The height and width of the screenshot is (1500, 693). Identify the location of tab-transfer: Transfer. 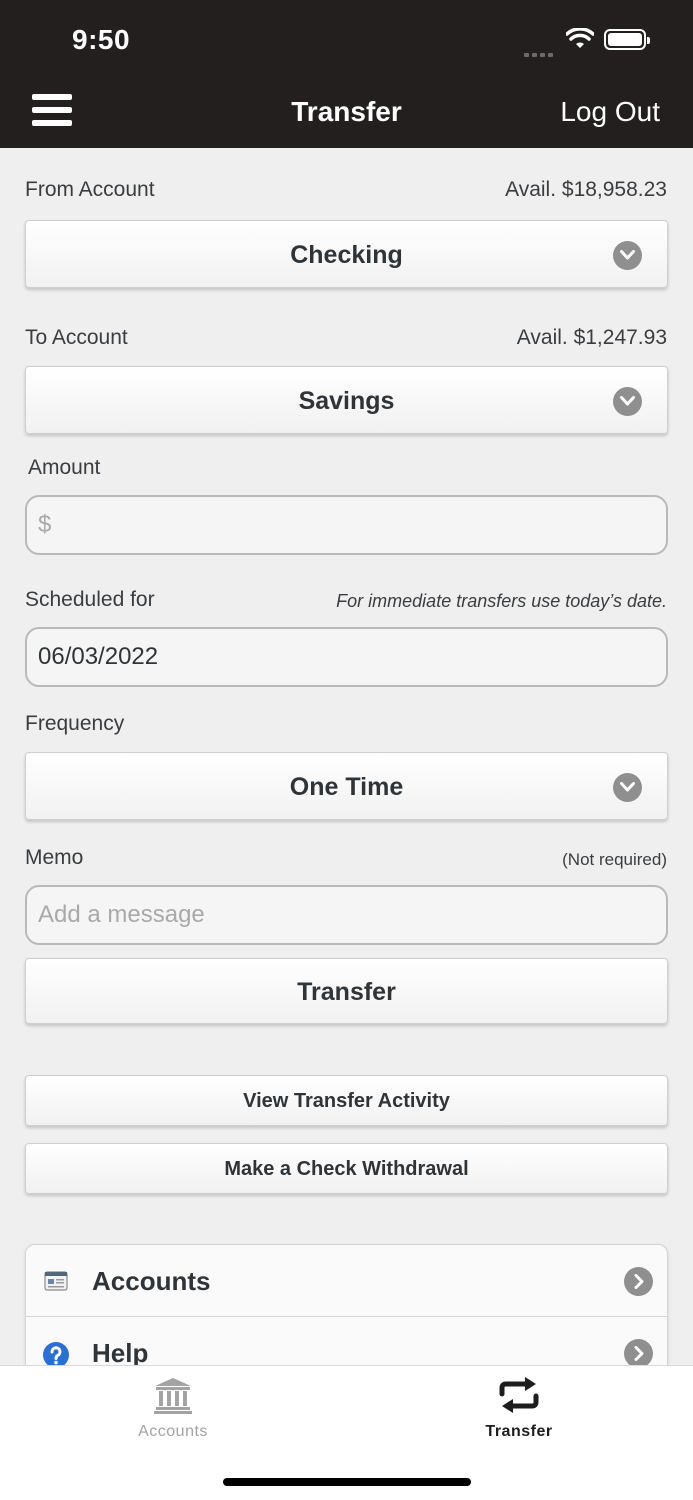
(519, 1408).